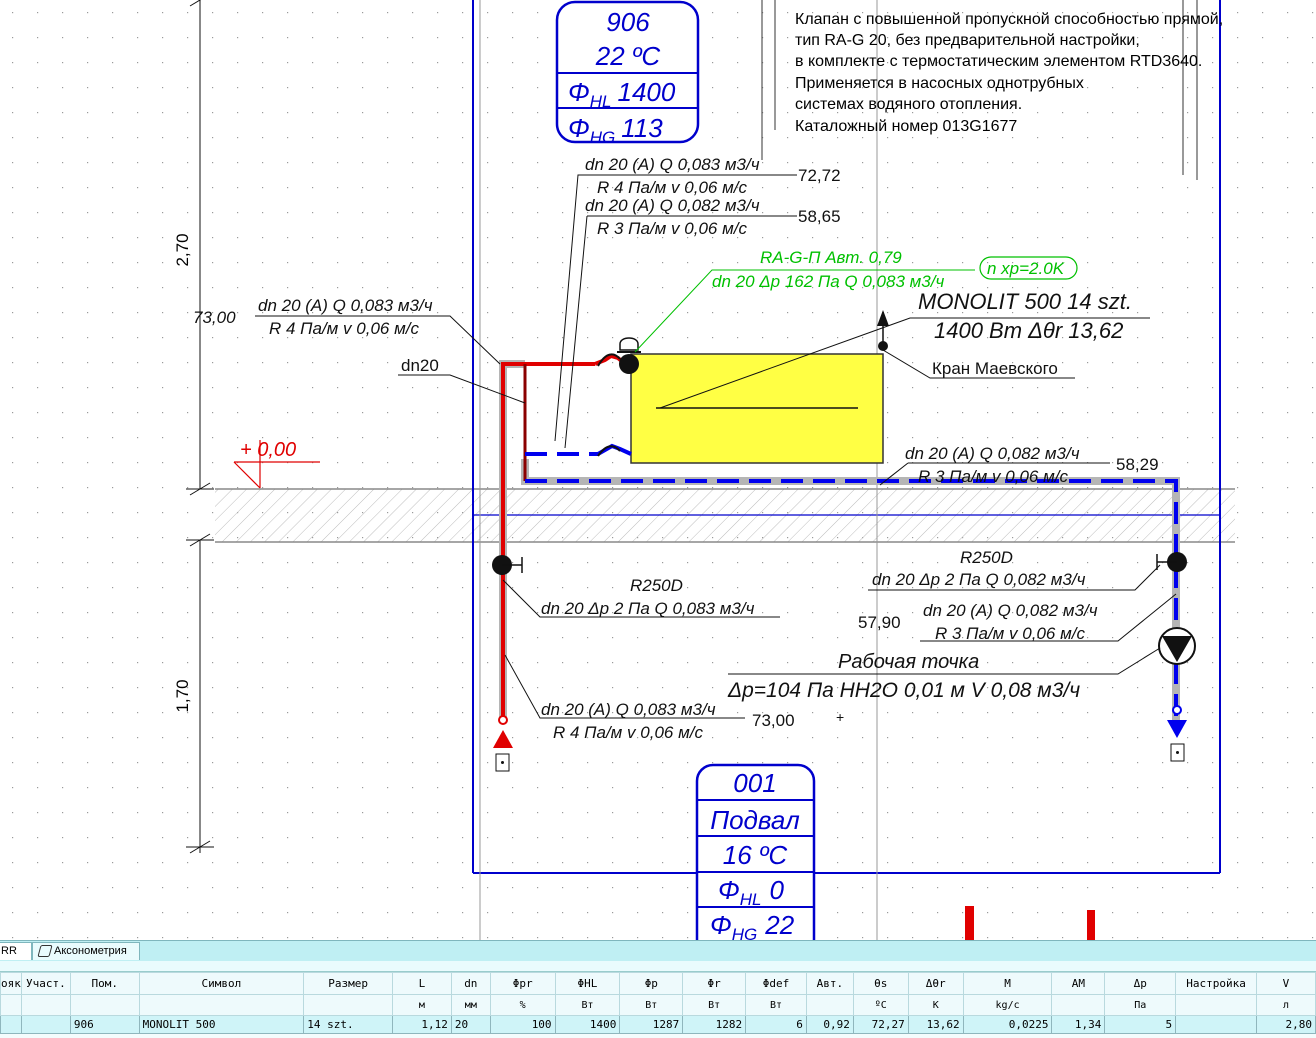 The image size is (1316, 1038). I want to click on col-header: Φpr, so click(522, 983).